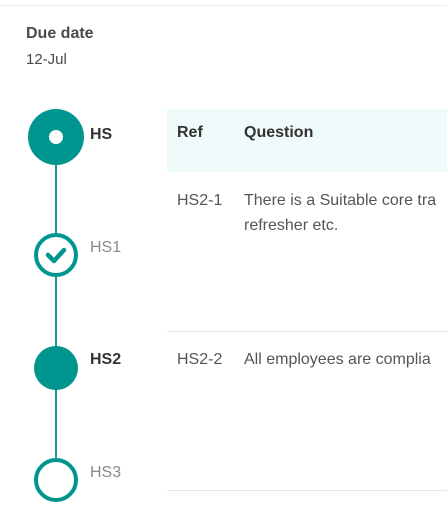 The height and width of the screenshot is (506, 447). I want to click on row-ref: HS2-1, so click(200, 200).